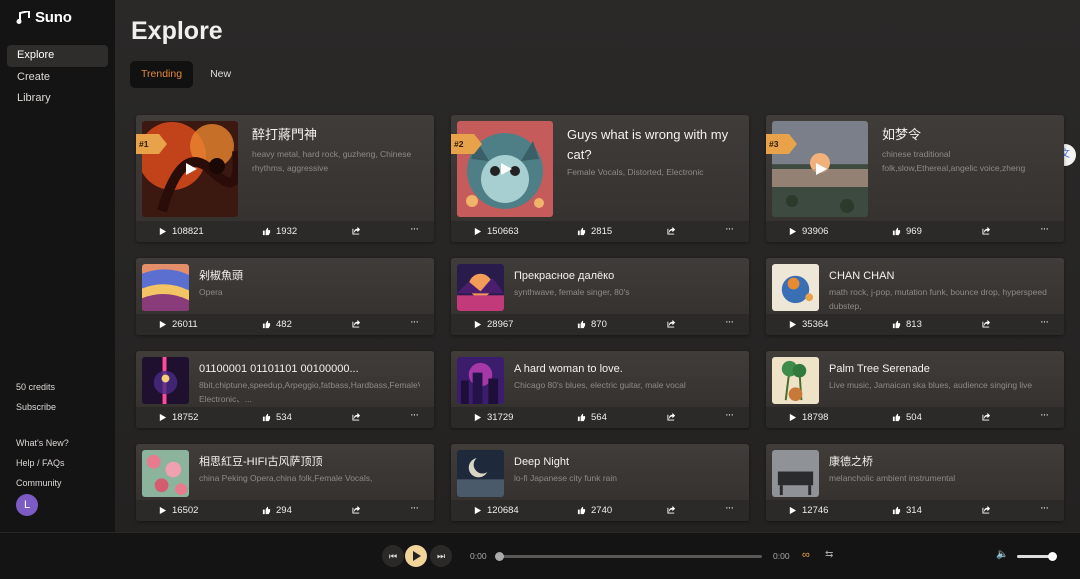 The width and height of the screenshot is (1080, 579). I want to click on like-count: 2815, so click(594, 231).